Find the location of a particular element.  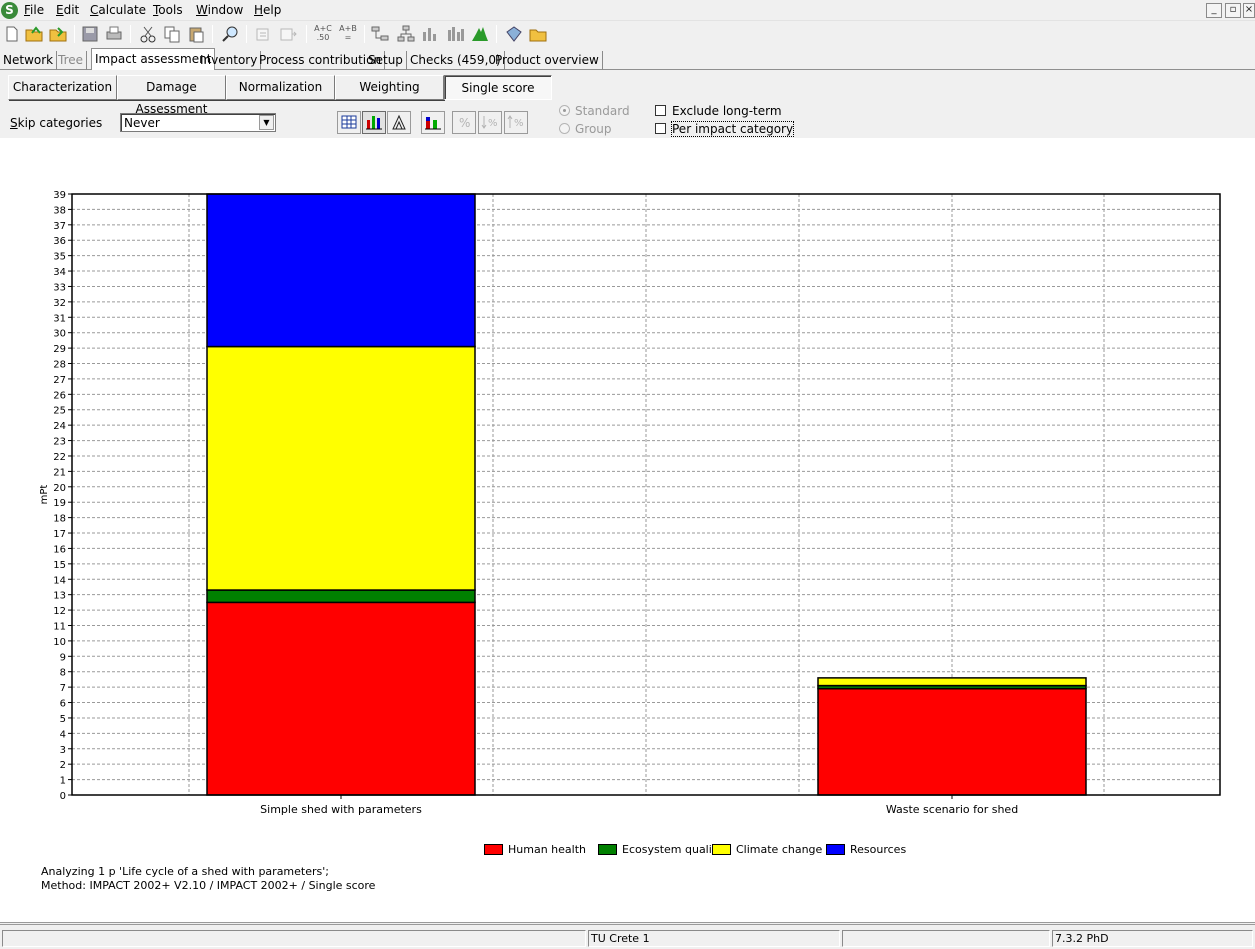

y-tick-label: 23 is located at coordinates (59, 442).